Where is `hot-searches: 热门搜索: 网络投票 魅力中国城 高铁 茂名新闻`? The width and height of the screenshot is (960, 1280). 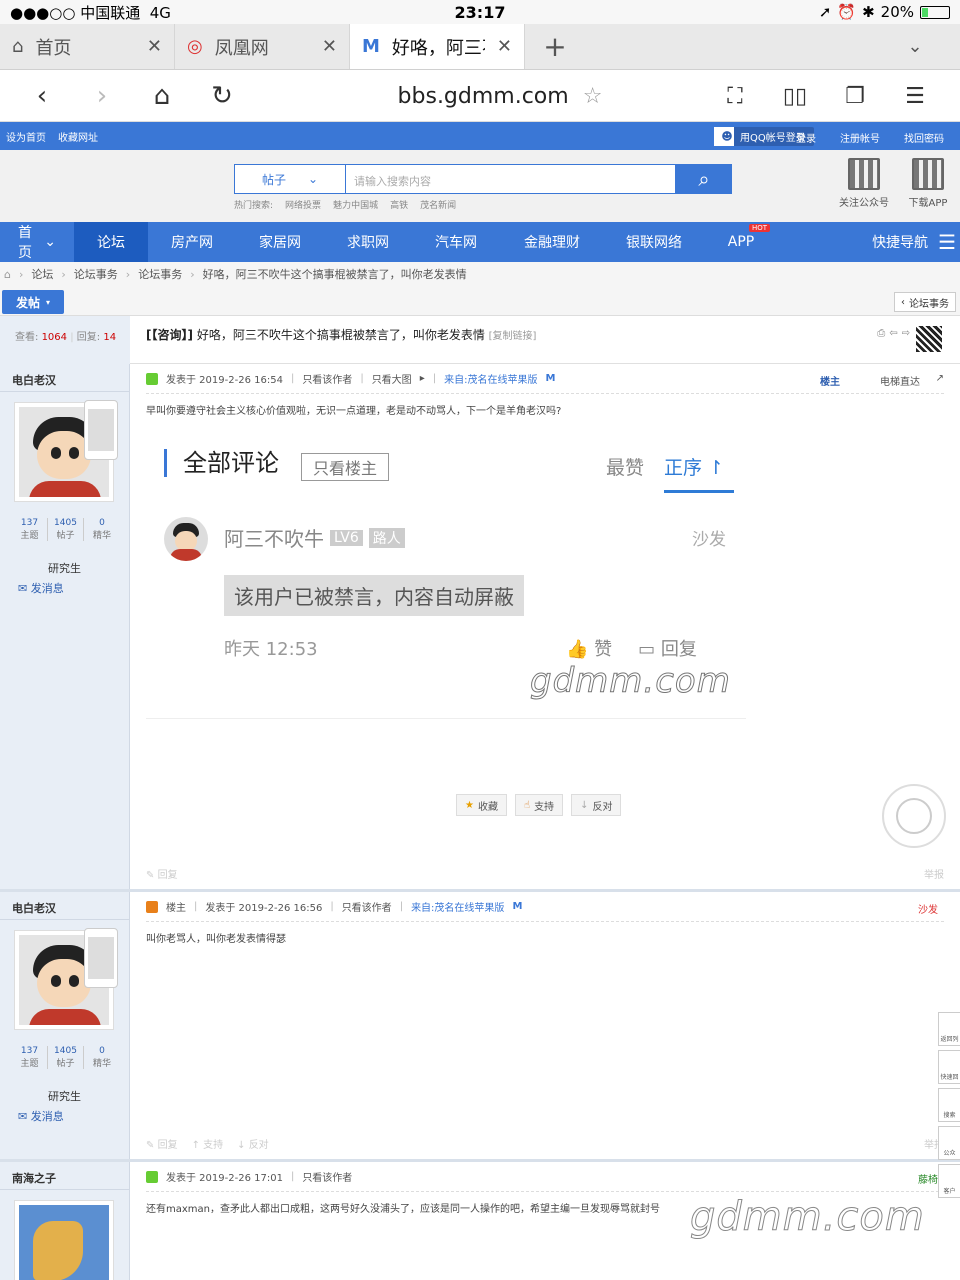
hot-searches: 热门搜索: 网络投票 魅力中国城 高铁 茂名新闻 is located at coordinates (345, 204).